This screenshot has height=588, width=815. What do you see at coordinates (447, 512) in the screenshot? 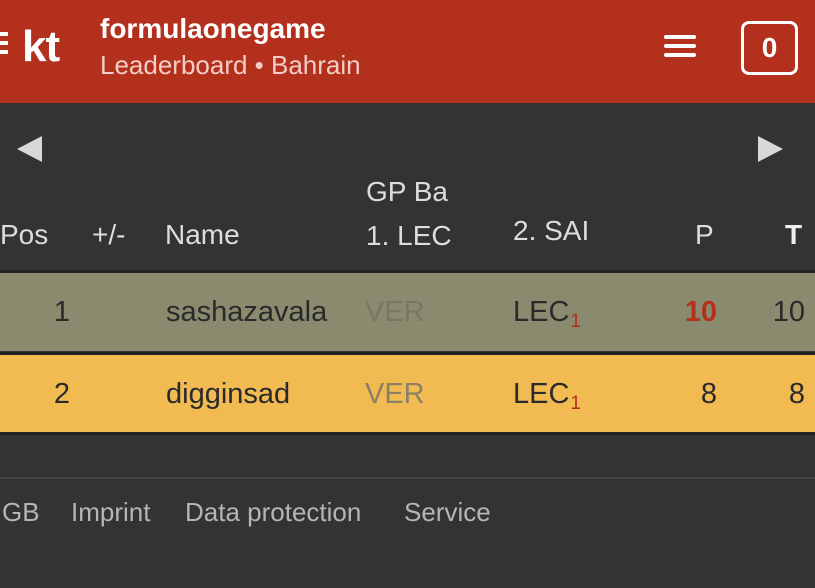
I see `footer-link-service: Service` at bounding box center [447, 512].